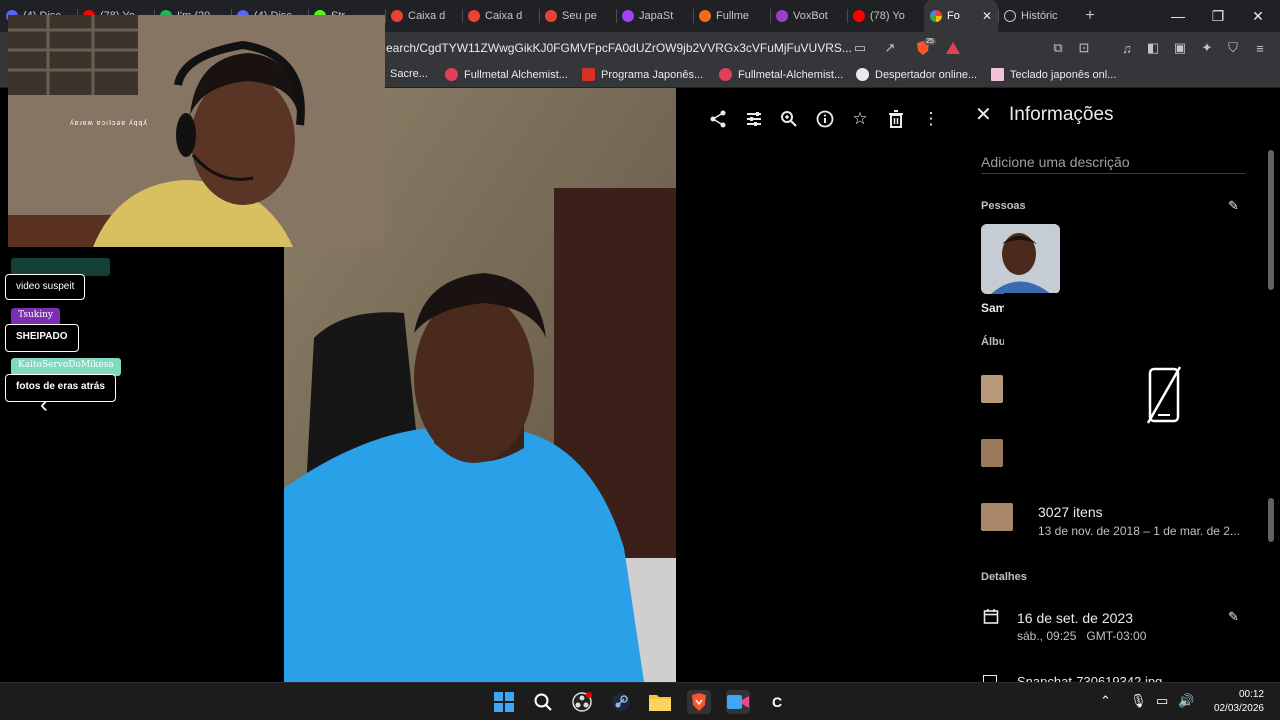 The height and width of the screenshot is (720, 1280). I want to click on file-explorer-icon, so click(660, 702).